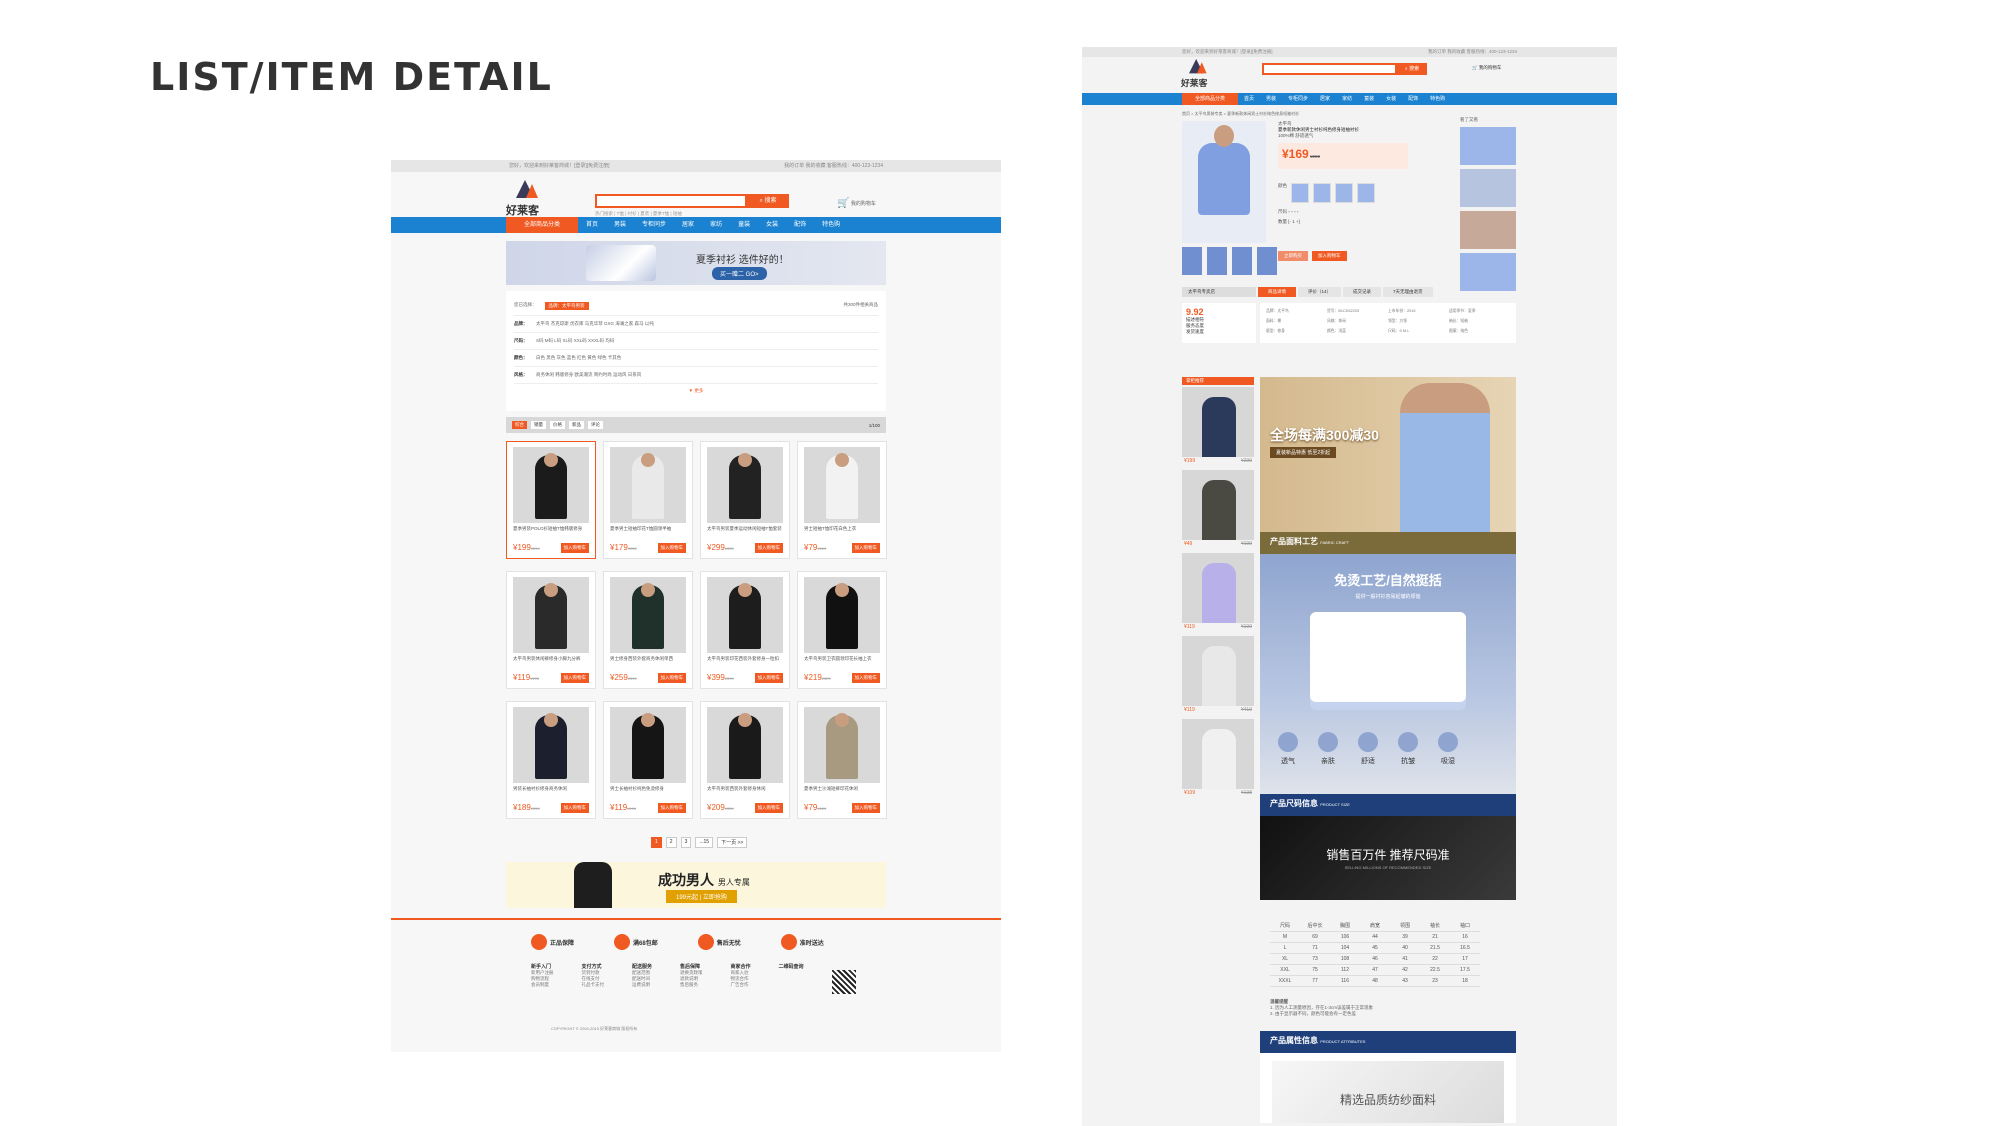  Describe the element at coordinates (649, 529) in the screenshot. I see `product-name: 夏季男士短袖印花T恤圆领半袖` at that location.